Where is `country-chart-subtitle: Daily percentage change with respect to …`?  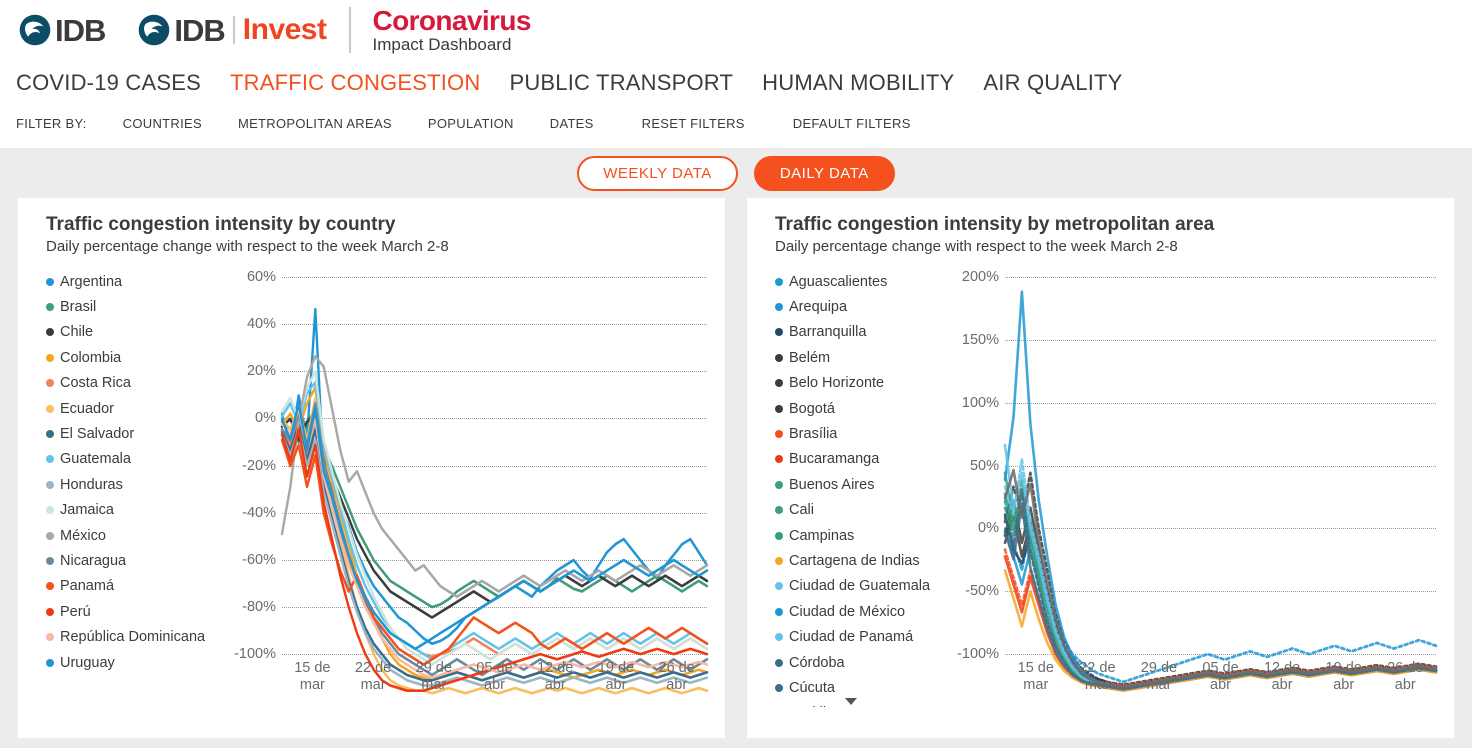 country-chart-subtitle: Daily percentage change with respect to … is located at coordinates (247, 246).